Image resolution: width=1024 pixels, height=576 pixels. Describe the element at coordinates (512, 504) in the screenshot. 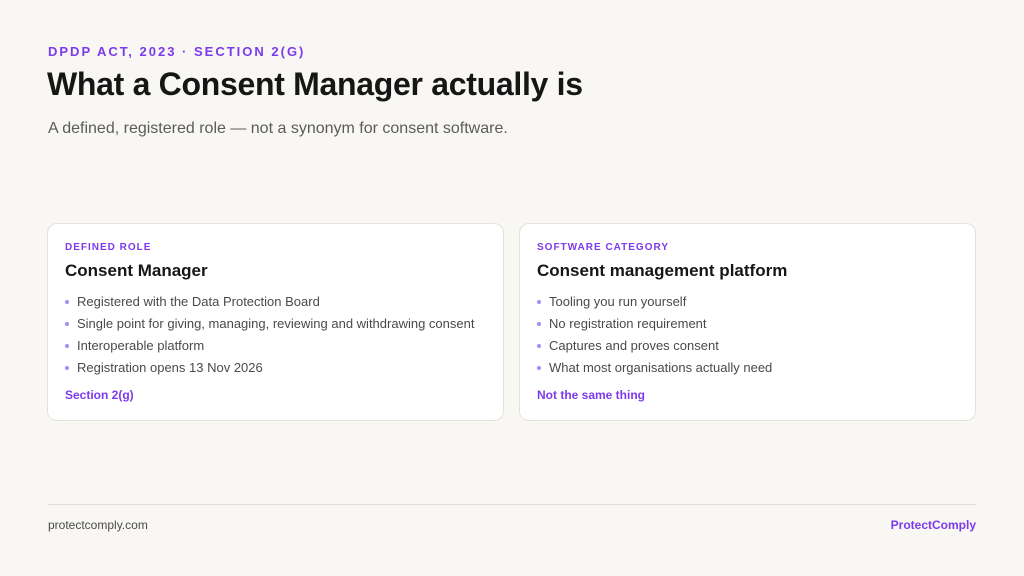

I see `footer-divider` at that location.